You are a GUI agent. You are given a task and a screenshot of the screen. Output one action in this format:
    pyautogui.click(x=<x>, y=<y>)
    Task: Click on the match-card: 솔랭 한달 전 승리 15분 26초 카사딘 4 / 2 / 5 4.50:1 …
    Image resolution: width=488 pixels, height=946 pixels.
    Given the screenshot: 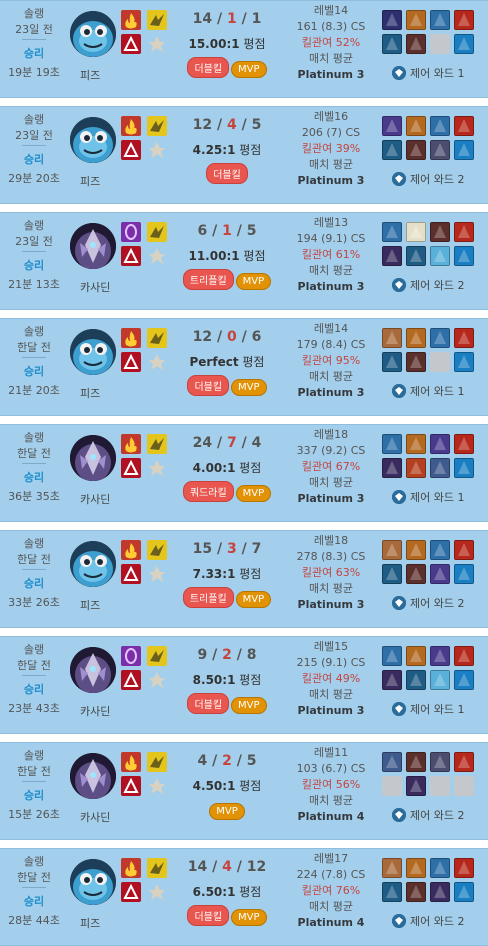 What is the action you would take?
    pyautogui.click(x=244, y=791)
    